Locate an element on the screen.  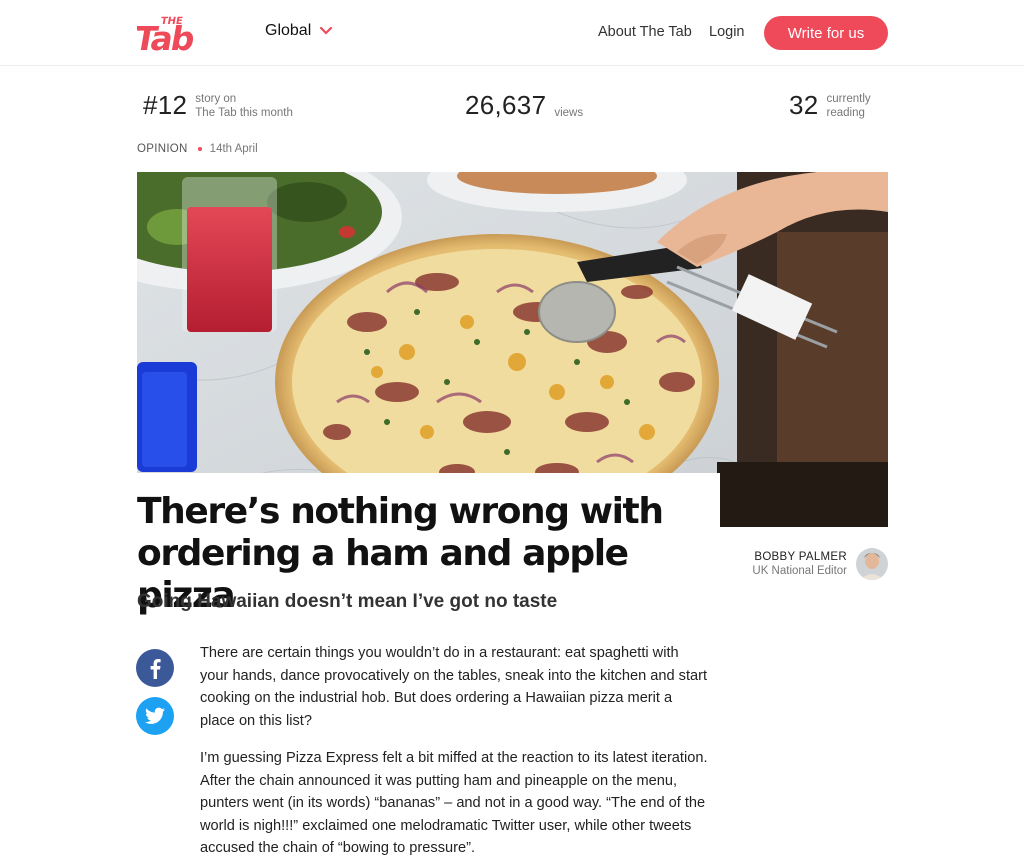
stat-reading: 32 currently reading is located at coordinates (830, 105).